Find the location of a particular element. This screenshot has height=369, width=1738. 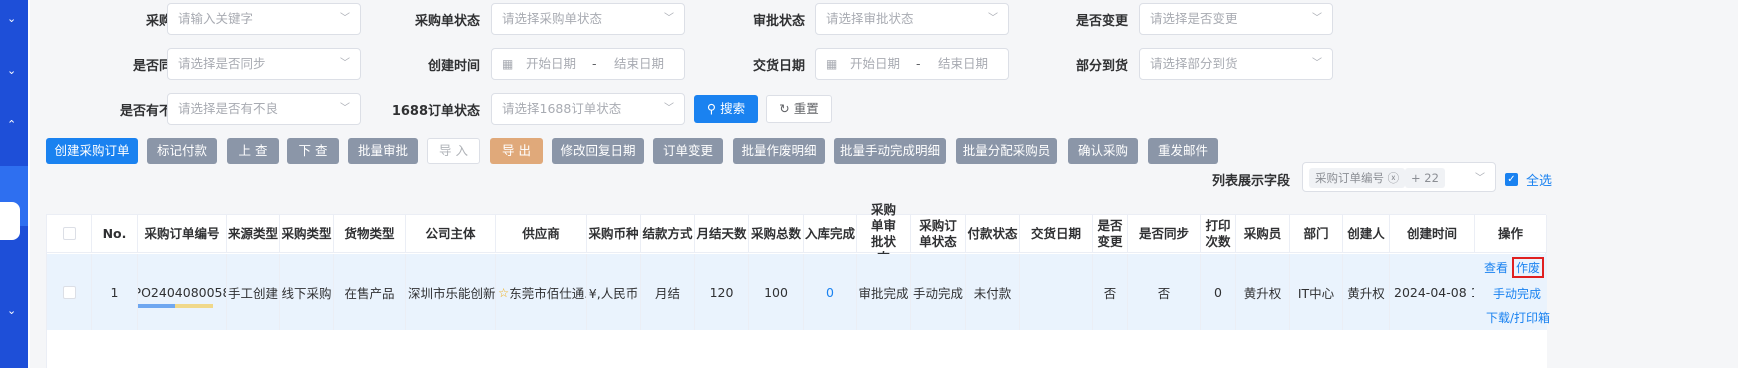

mark-payment-button: 标记付款 is located at coordinates (182, 151).